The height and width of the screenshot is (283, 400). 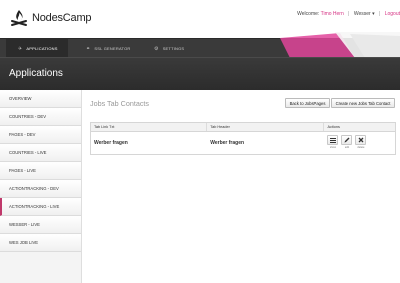 What do you see at coordinates (347, 147) in the screenshot?
I see `edit-label: edit` at bounding box center [347, 147].